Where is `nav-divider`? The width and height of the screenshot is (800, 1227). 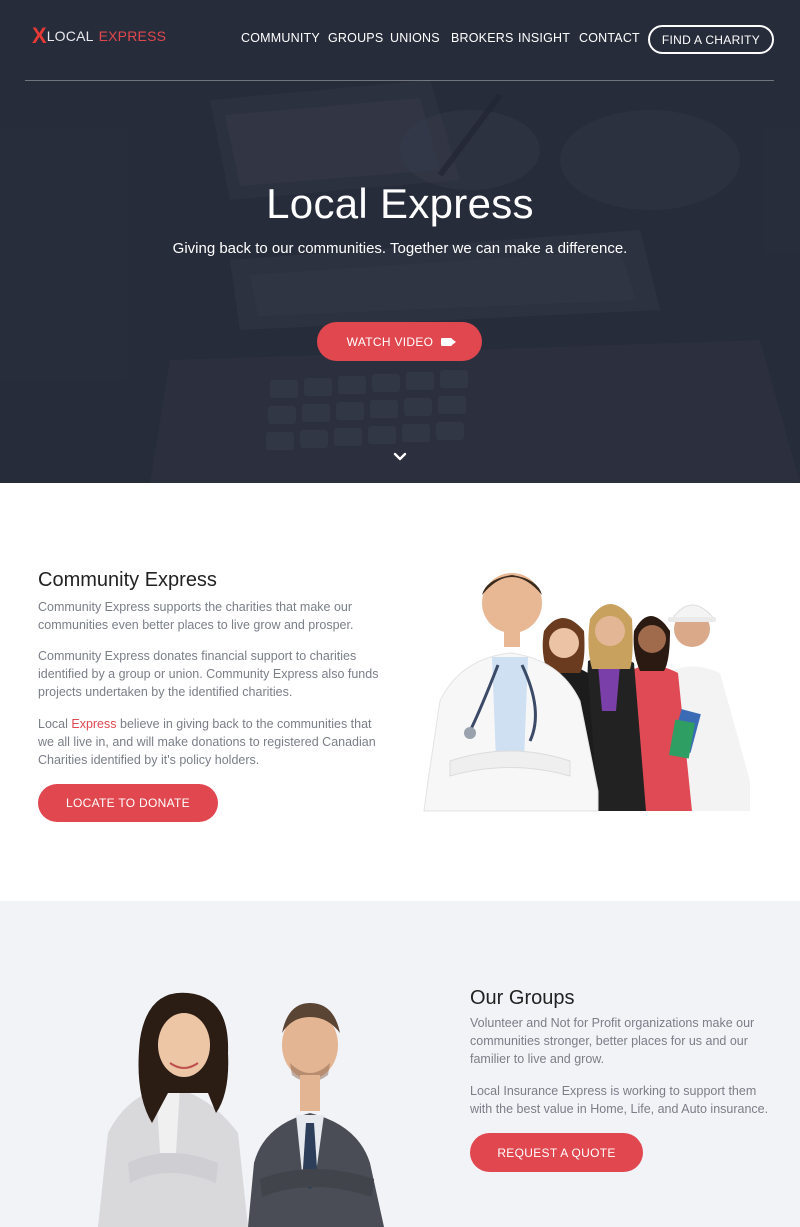 nav-divider is located at coordinates (399, 80).